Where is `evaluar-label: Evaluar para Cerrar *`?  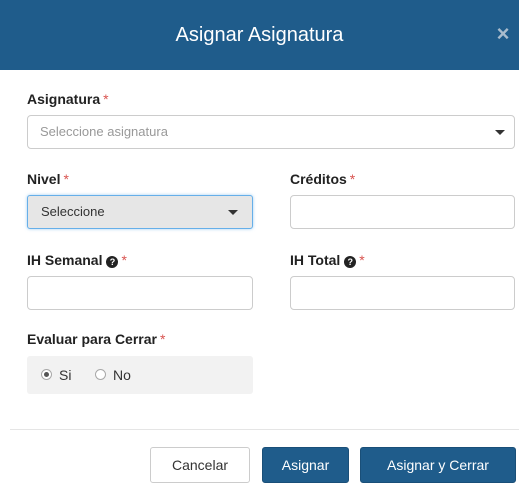
evaluar-label: Evaluar para Cerrar * is located at coordinates (96, 339).